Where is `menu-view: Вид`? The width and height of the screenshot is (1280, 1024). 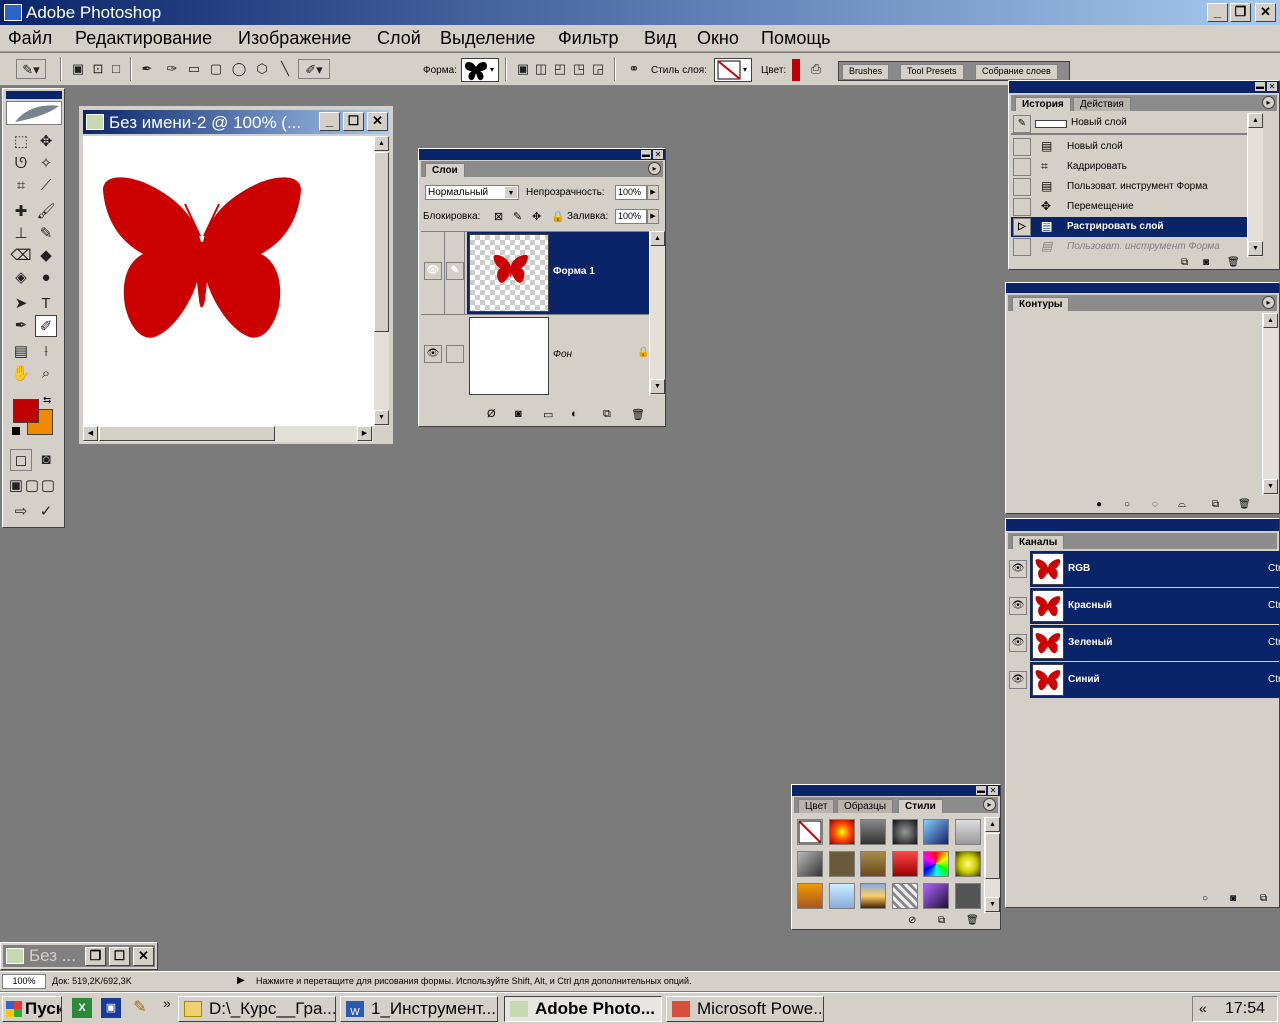 menu-view: Вид is located at coordinates (660, 38).